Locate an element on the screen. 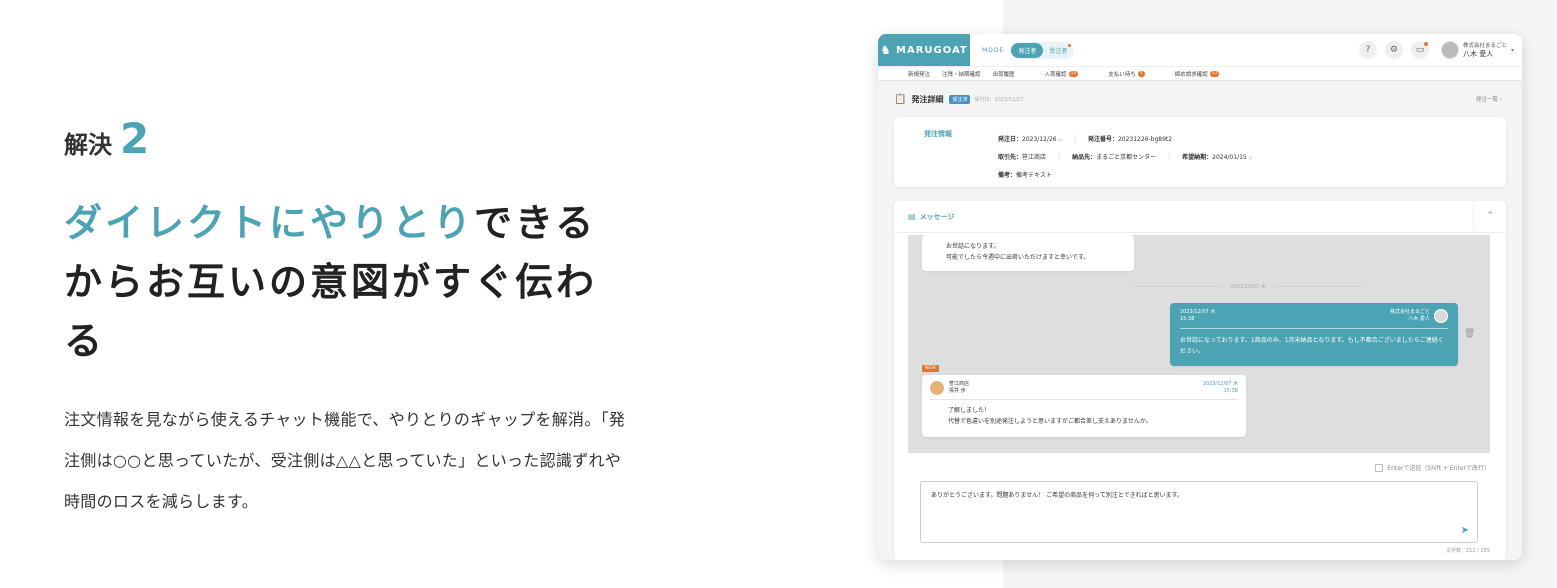 The image size is (1557, 588). nav-arrival-check: 入荷確認 11 is located at coordinates (1062, 74).